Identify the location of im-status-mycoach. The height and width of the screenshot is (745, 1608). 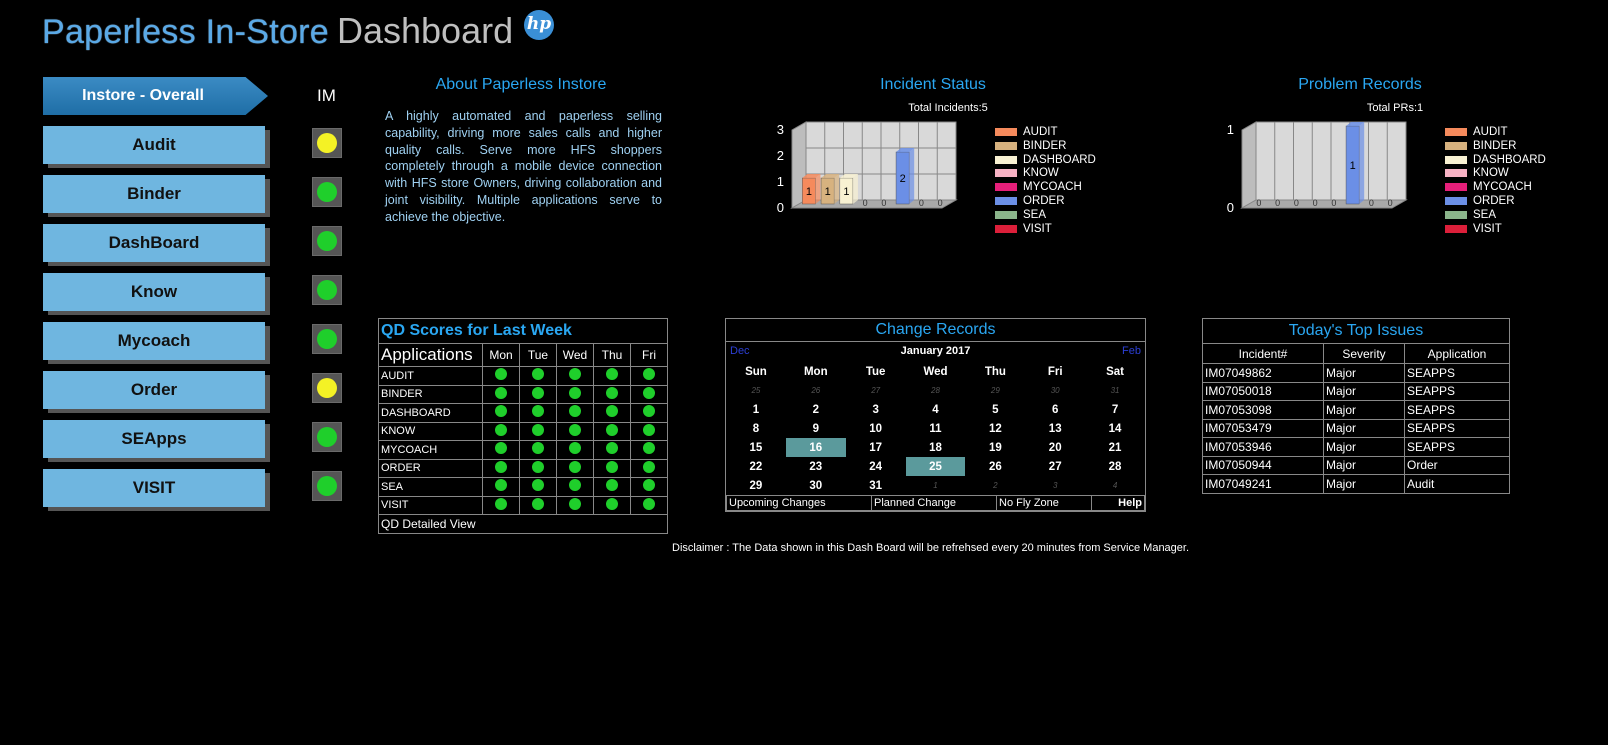
(327, 339).